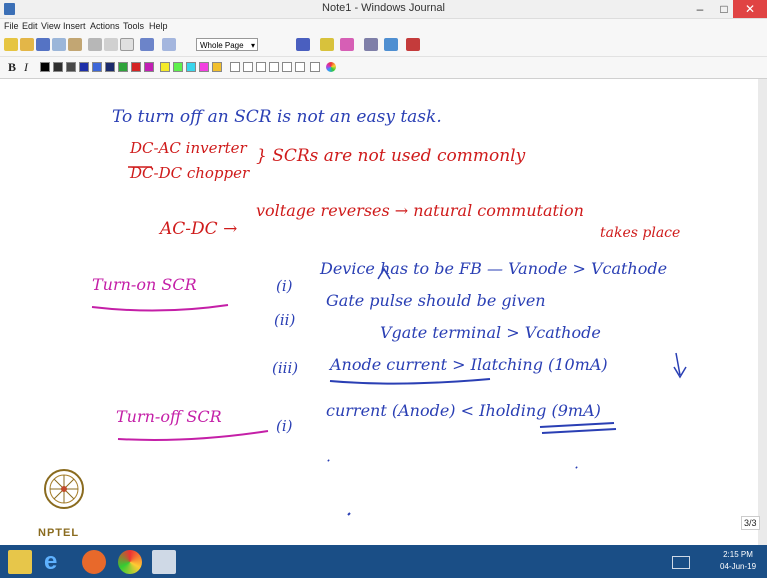 Image resolution: width=767 pixels, height=578 pixels. What do you see at coordinates (111, 44) in the screenshot?
I see `copy-icon` at bounding box center [111, 44].